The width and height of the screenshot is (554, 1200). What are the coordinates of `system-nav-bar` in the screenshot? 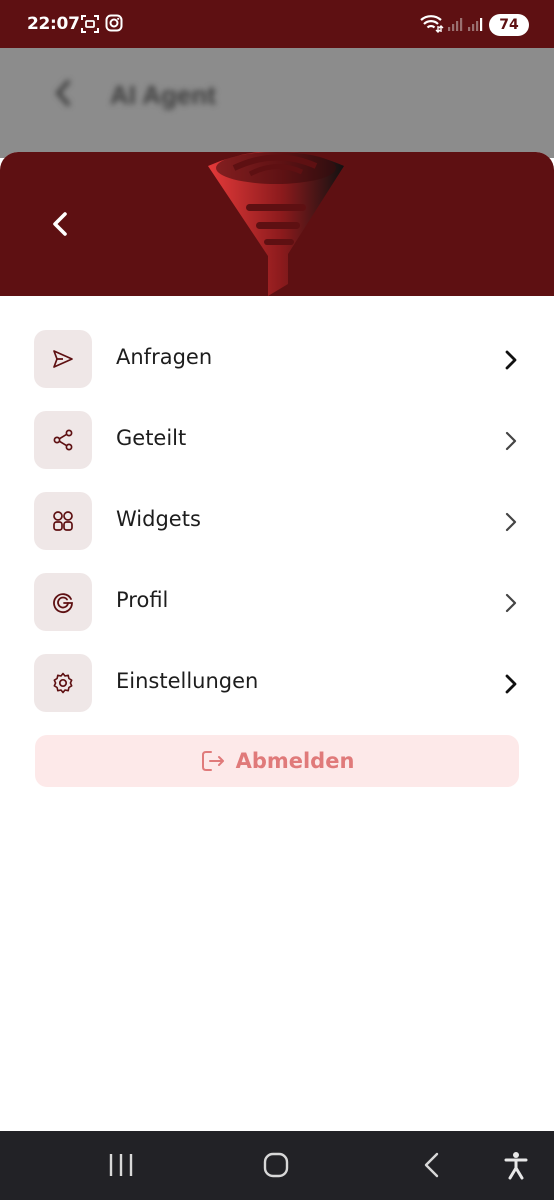 It's located at (277, 1165).